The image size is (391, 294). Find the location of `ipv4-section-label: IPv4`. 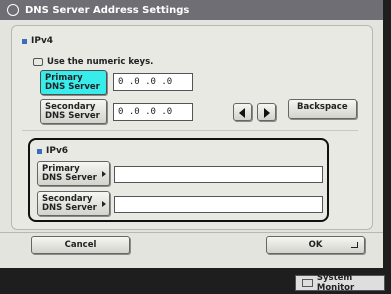

ipv4-section-label: IPv4 is located at coordinates (37, 41).